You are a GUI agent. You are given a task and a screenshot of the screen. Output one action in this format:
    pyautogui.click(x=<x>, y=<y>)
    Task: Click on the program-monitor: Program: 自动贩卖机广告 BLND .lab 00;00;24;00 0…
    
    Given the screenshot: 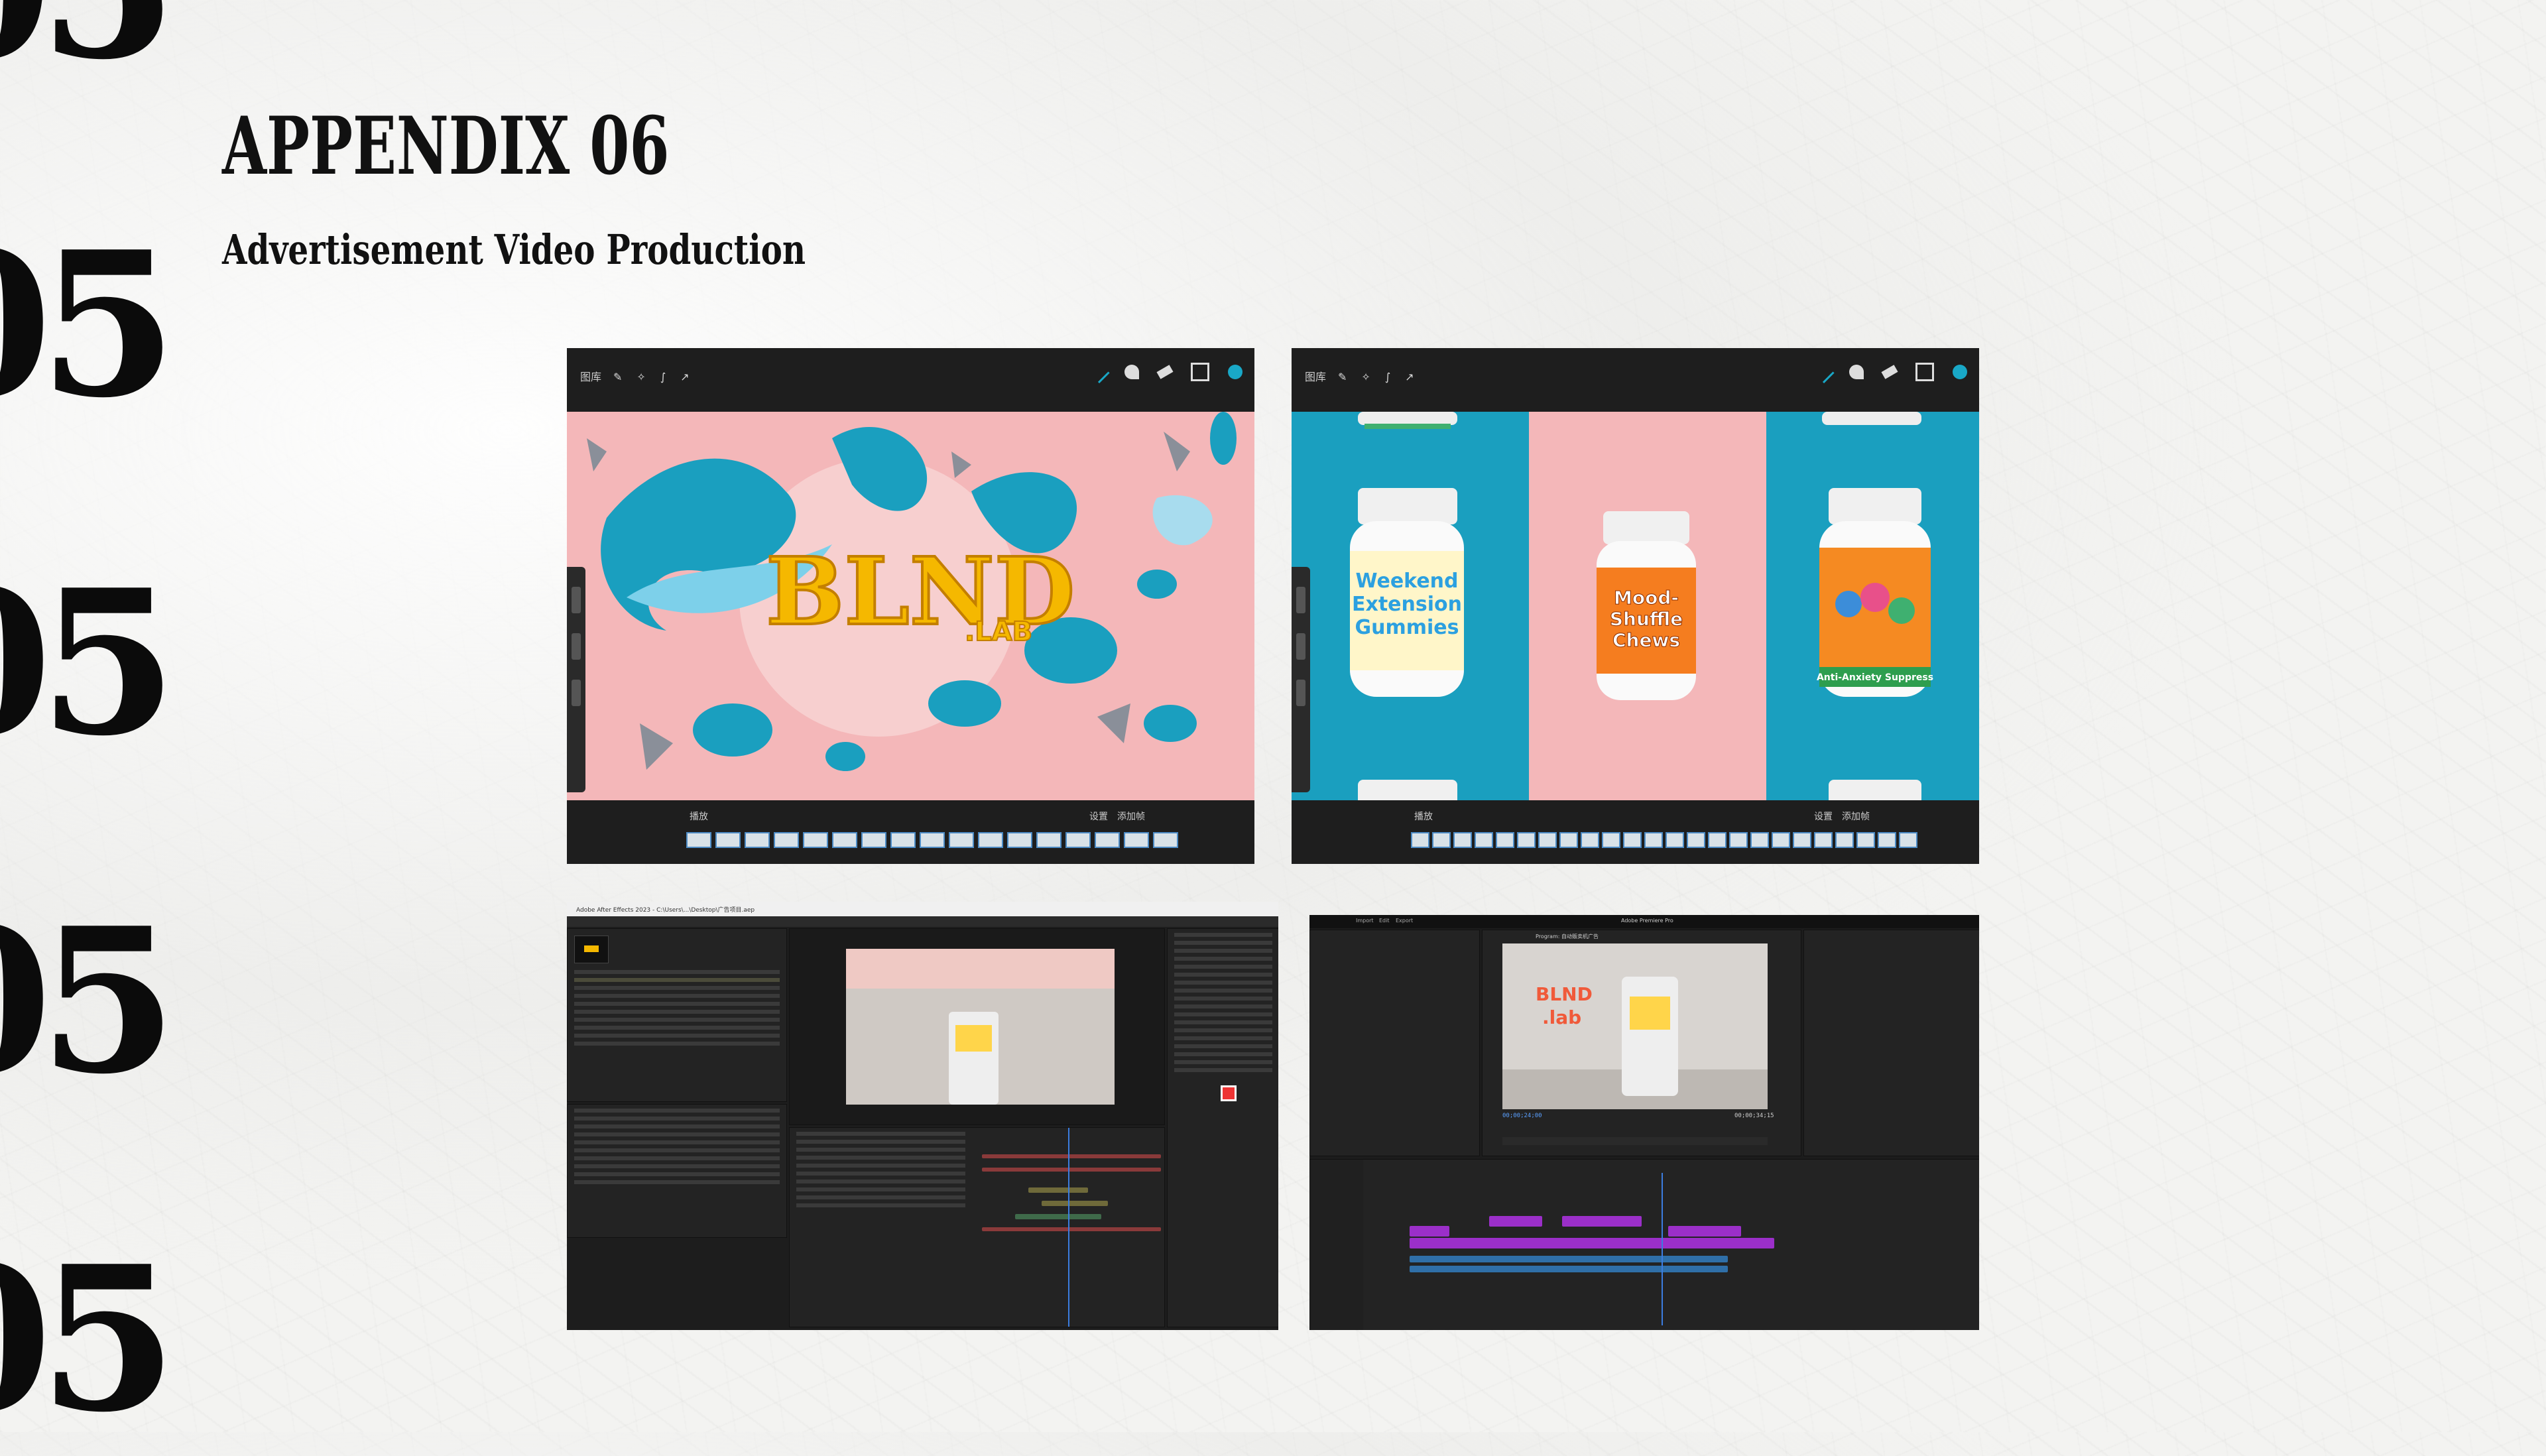 What is the action you would take?
    pyautogui.click(x=1641, y=1043)
    